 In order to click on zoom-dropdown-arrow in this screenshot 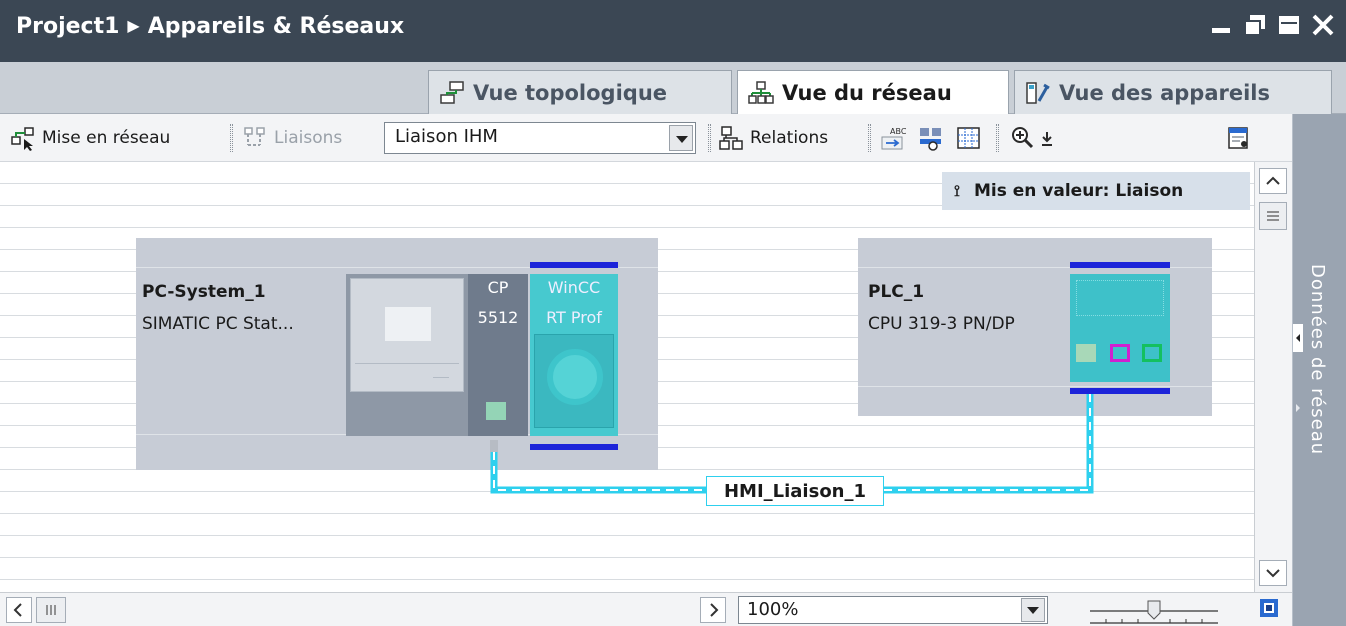, I will do `click(1033, 610)`.